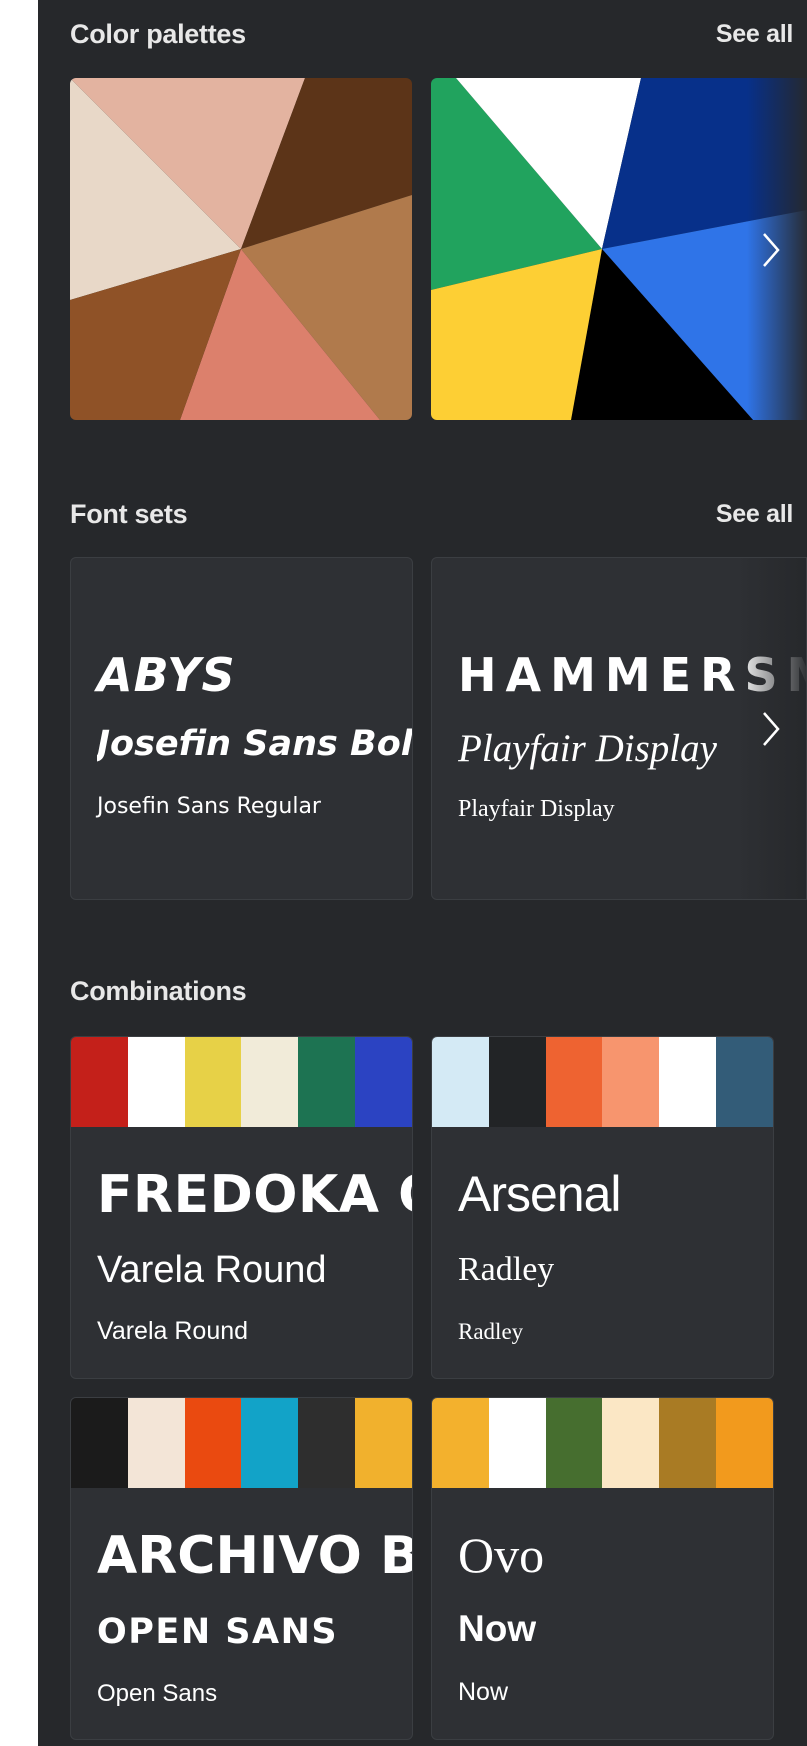  I want to click on combination-card-1: FREDOKA ONE Varela Round Varela Round, so click(241, 1207).